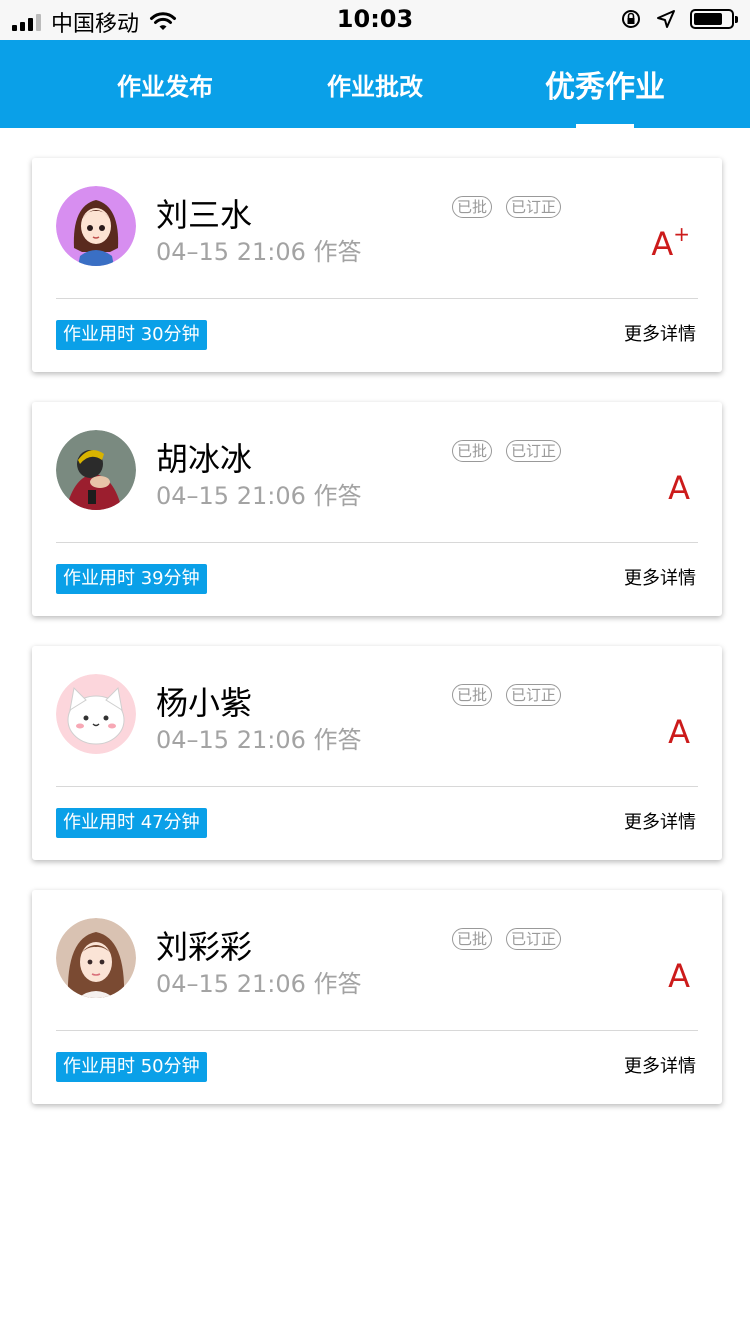 The width and height of the screenshot is (750, 1334). Describe the element at coordinates (131, 335) in the screenshot. I see `duration-badge: 作业用时 30分钟` at that location.